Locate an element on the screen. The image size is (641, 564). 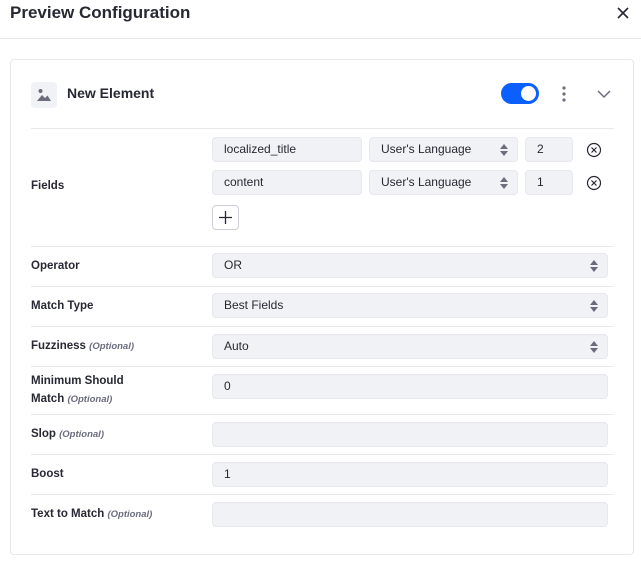
minimum-should-match-row: Minimum Should Match (Optional) 0 is located at coordinates (322, 390).